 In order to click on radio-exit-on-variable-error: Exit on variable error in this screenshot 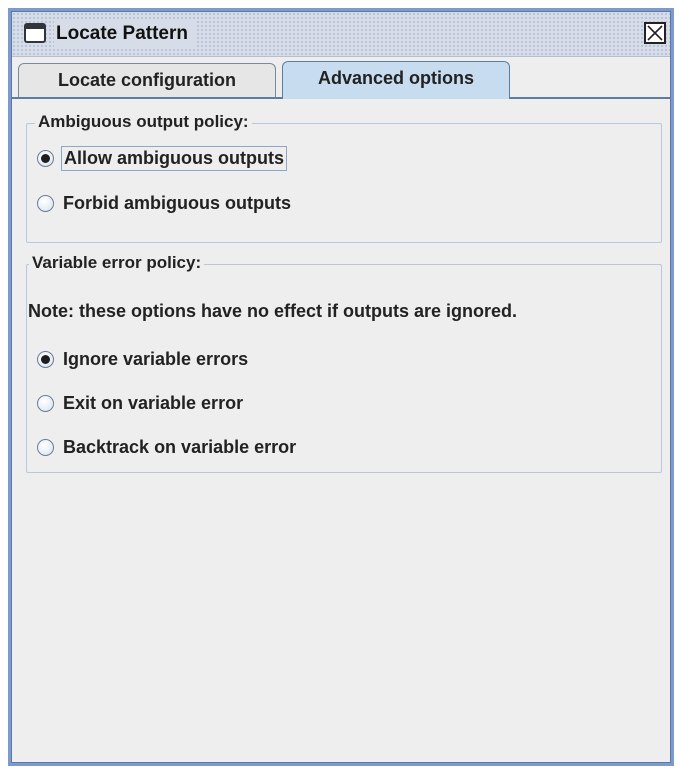, I will do `click(141, 403)`.